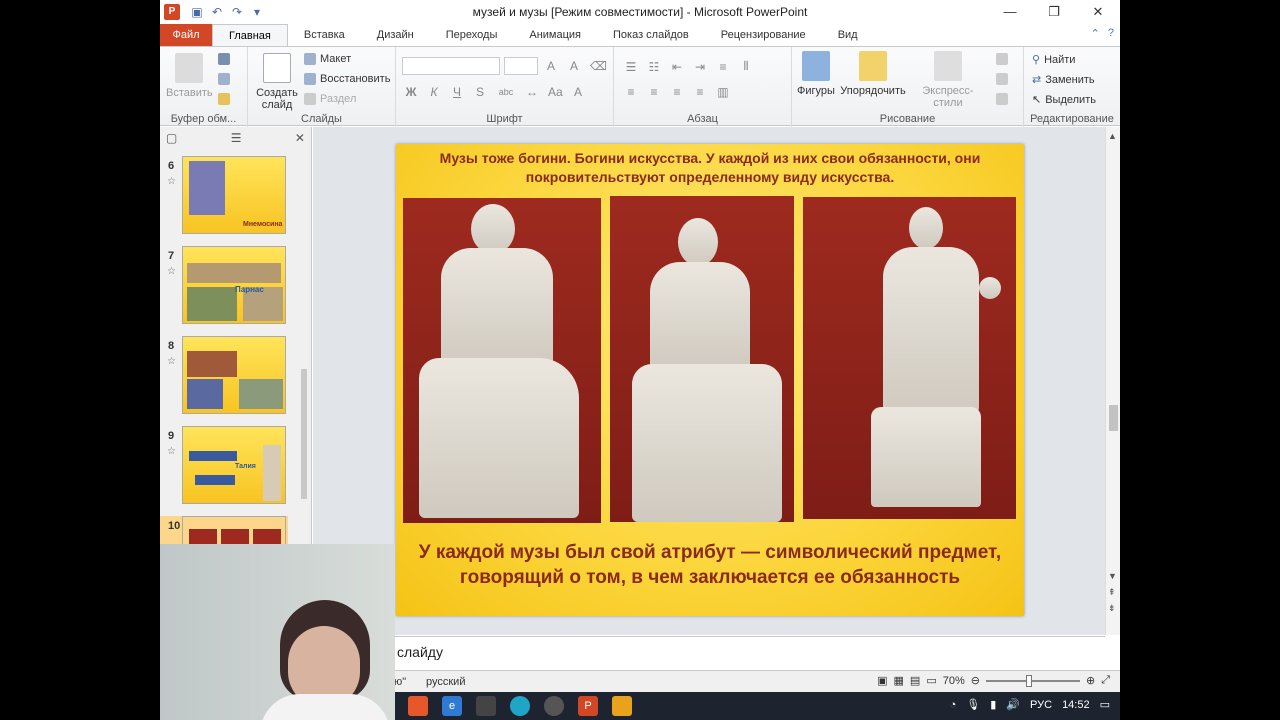 The height and width of the screenshot is (720, 1280). Describe the element at coordinates (948, 80) in the screenshot. I see `quick-styles-button: Экспресс-стили` at that location.